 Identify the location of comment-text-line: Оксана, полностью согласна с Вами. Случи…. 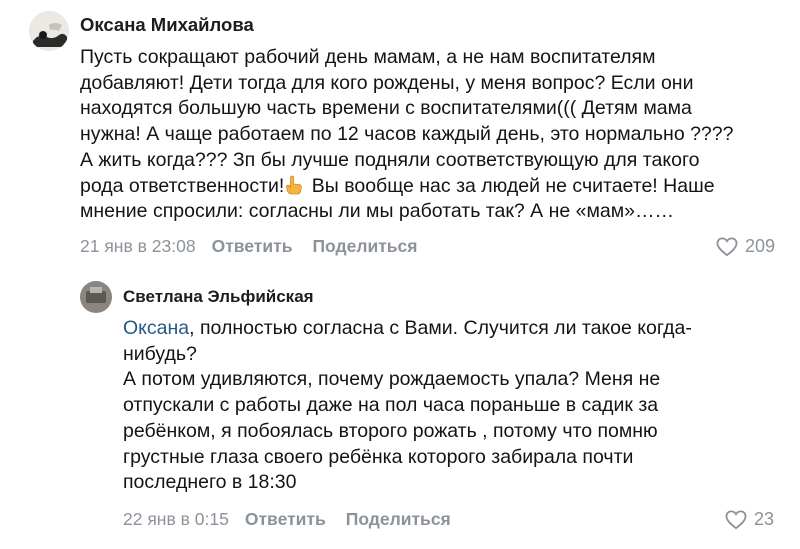
(433, 329).